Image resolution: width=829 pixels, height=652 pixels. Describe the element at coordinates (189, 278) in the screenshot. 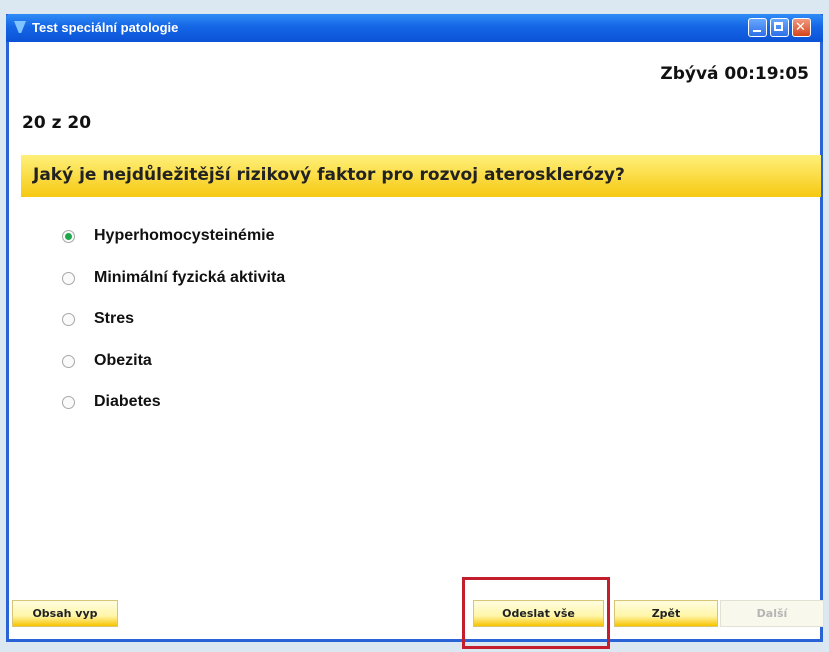

I see `answer-label: Minimální fyzická aktivita` at that location.